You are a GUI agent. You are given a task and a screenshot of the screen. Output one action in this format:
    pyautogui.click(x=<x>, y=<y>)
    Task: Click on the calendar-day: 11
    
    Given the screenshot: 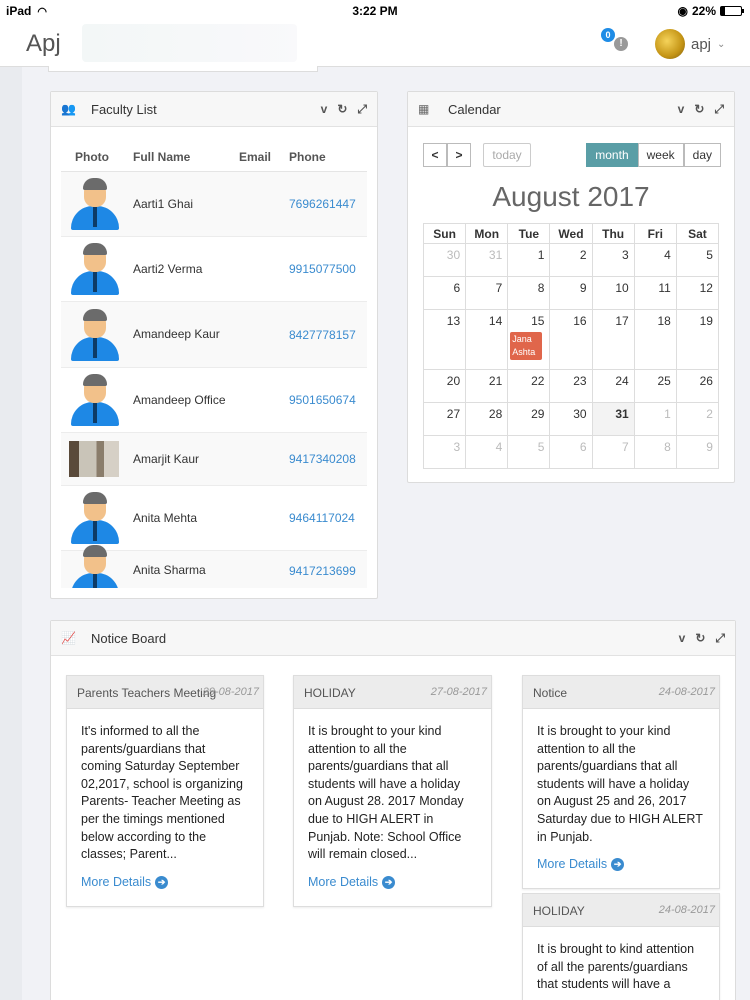 What is the action you would take?
    pyautogui.click(x=655, y=293)
    